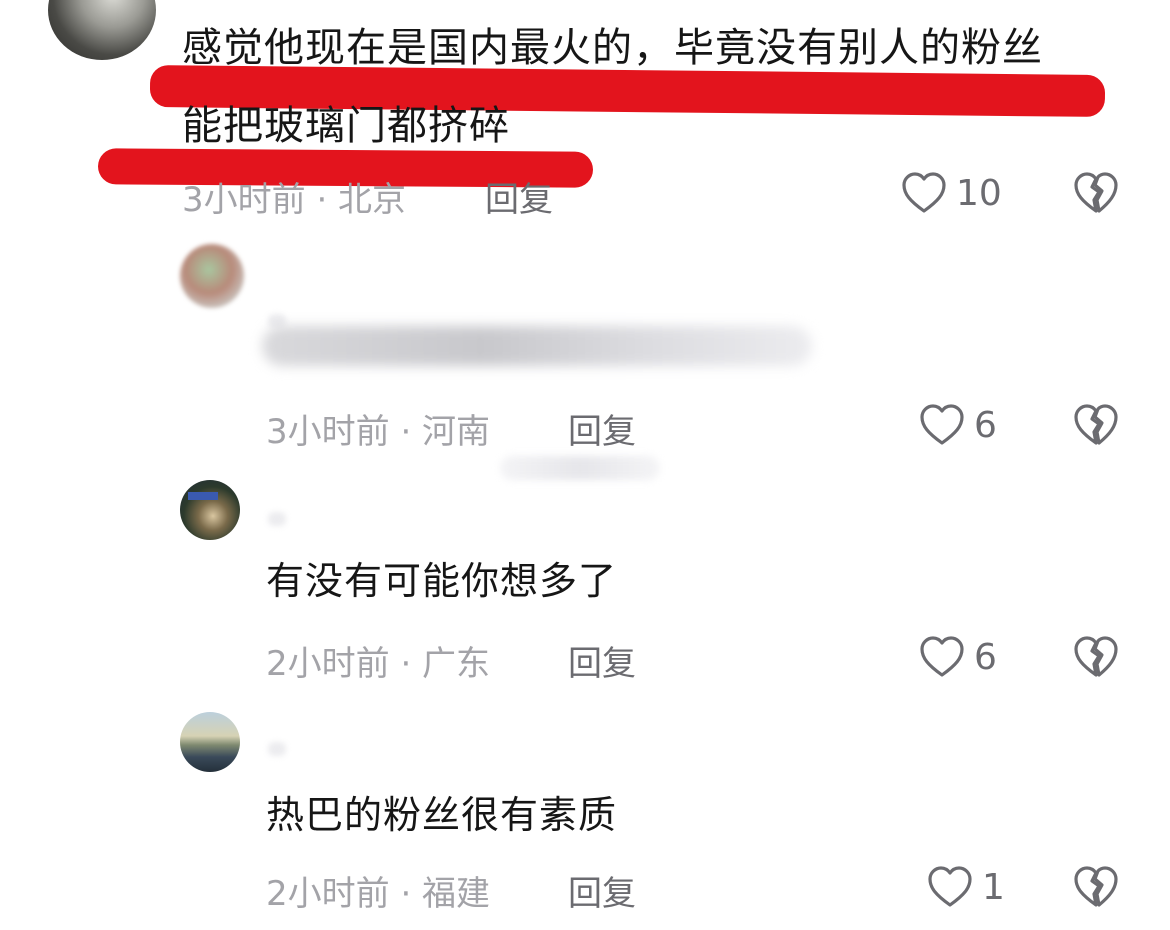 The image size is (1170, 930). Describe the element at coordinates (580, 468) in the screenshot. I see `watermark-blurred` at that location.